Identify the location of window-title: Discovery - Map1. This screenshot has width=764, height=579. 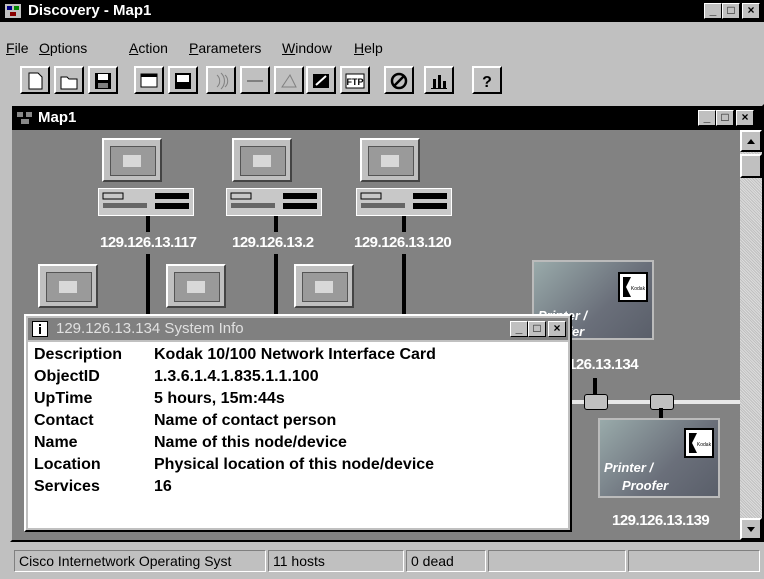
(90, 10).